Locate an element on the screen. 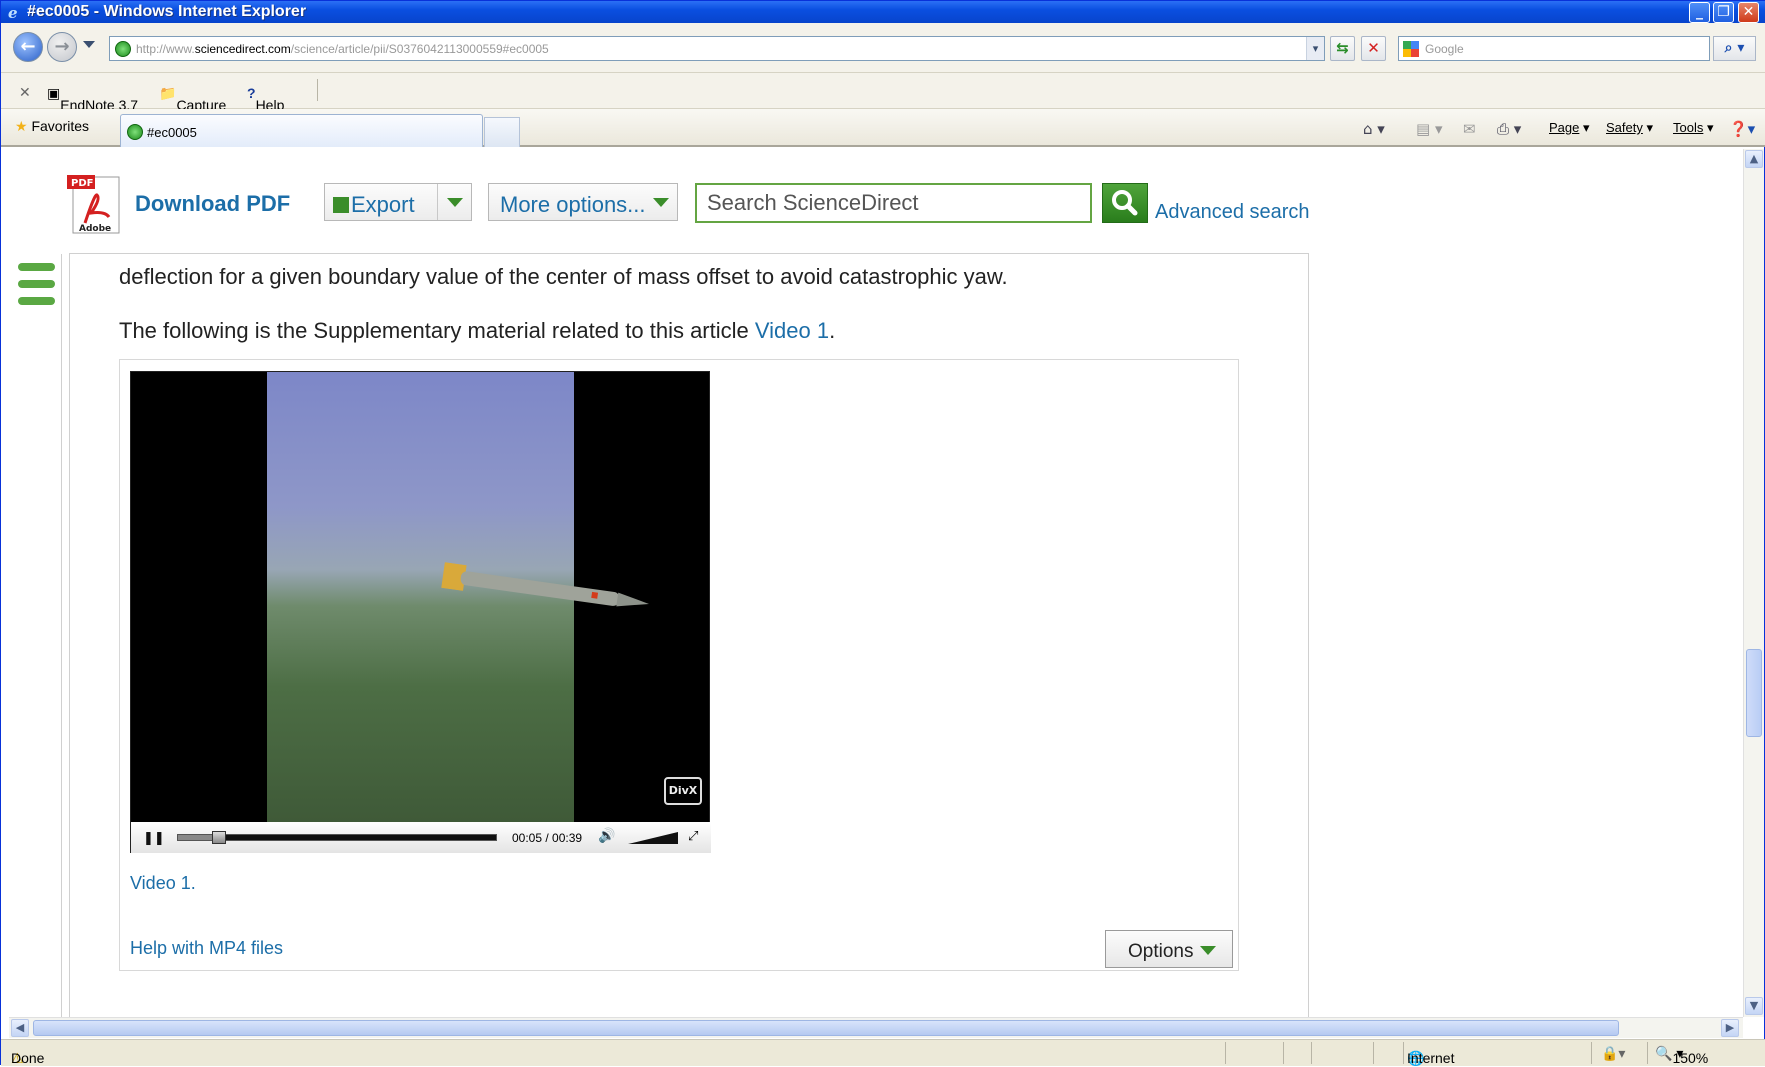 The image size is (1765, 1067). favorites-button: ★ Favorites is located at coordinates (52, 126).